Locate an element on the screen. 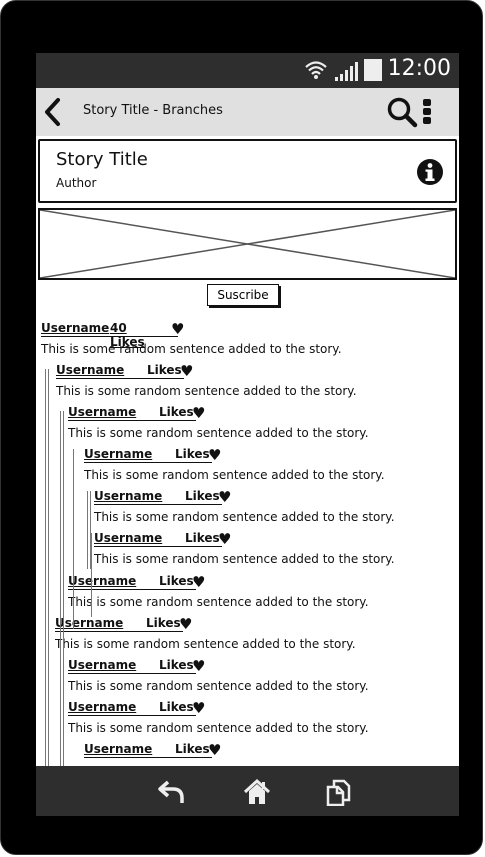  info-icon is located at coordinates (430, 172).